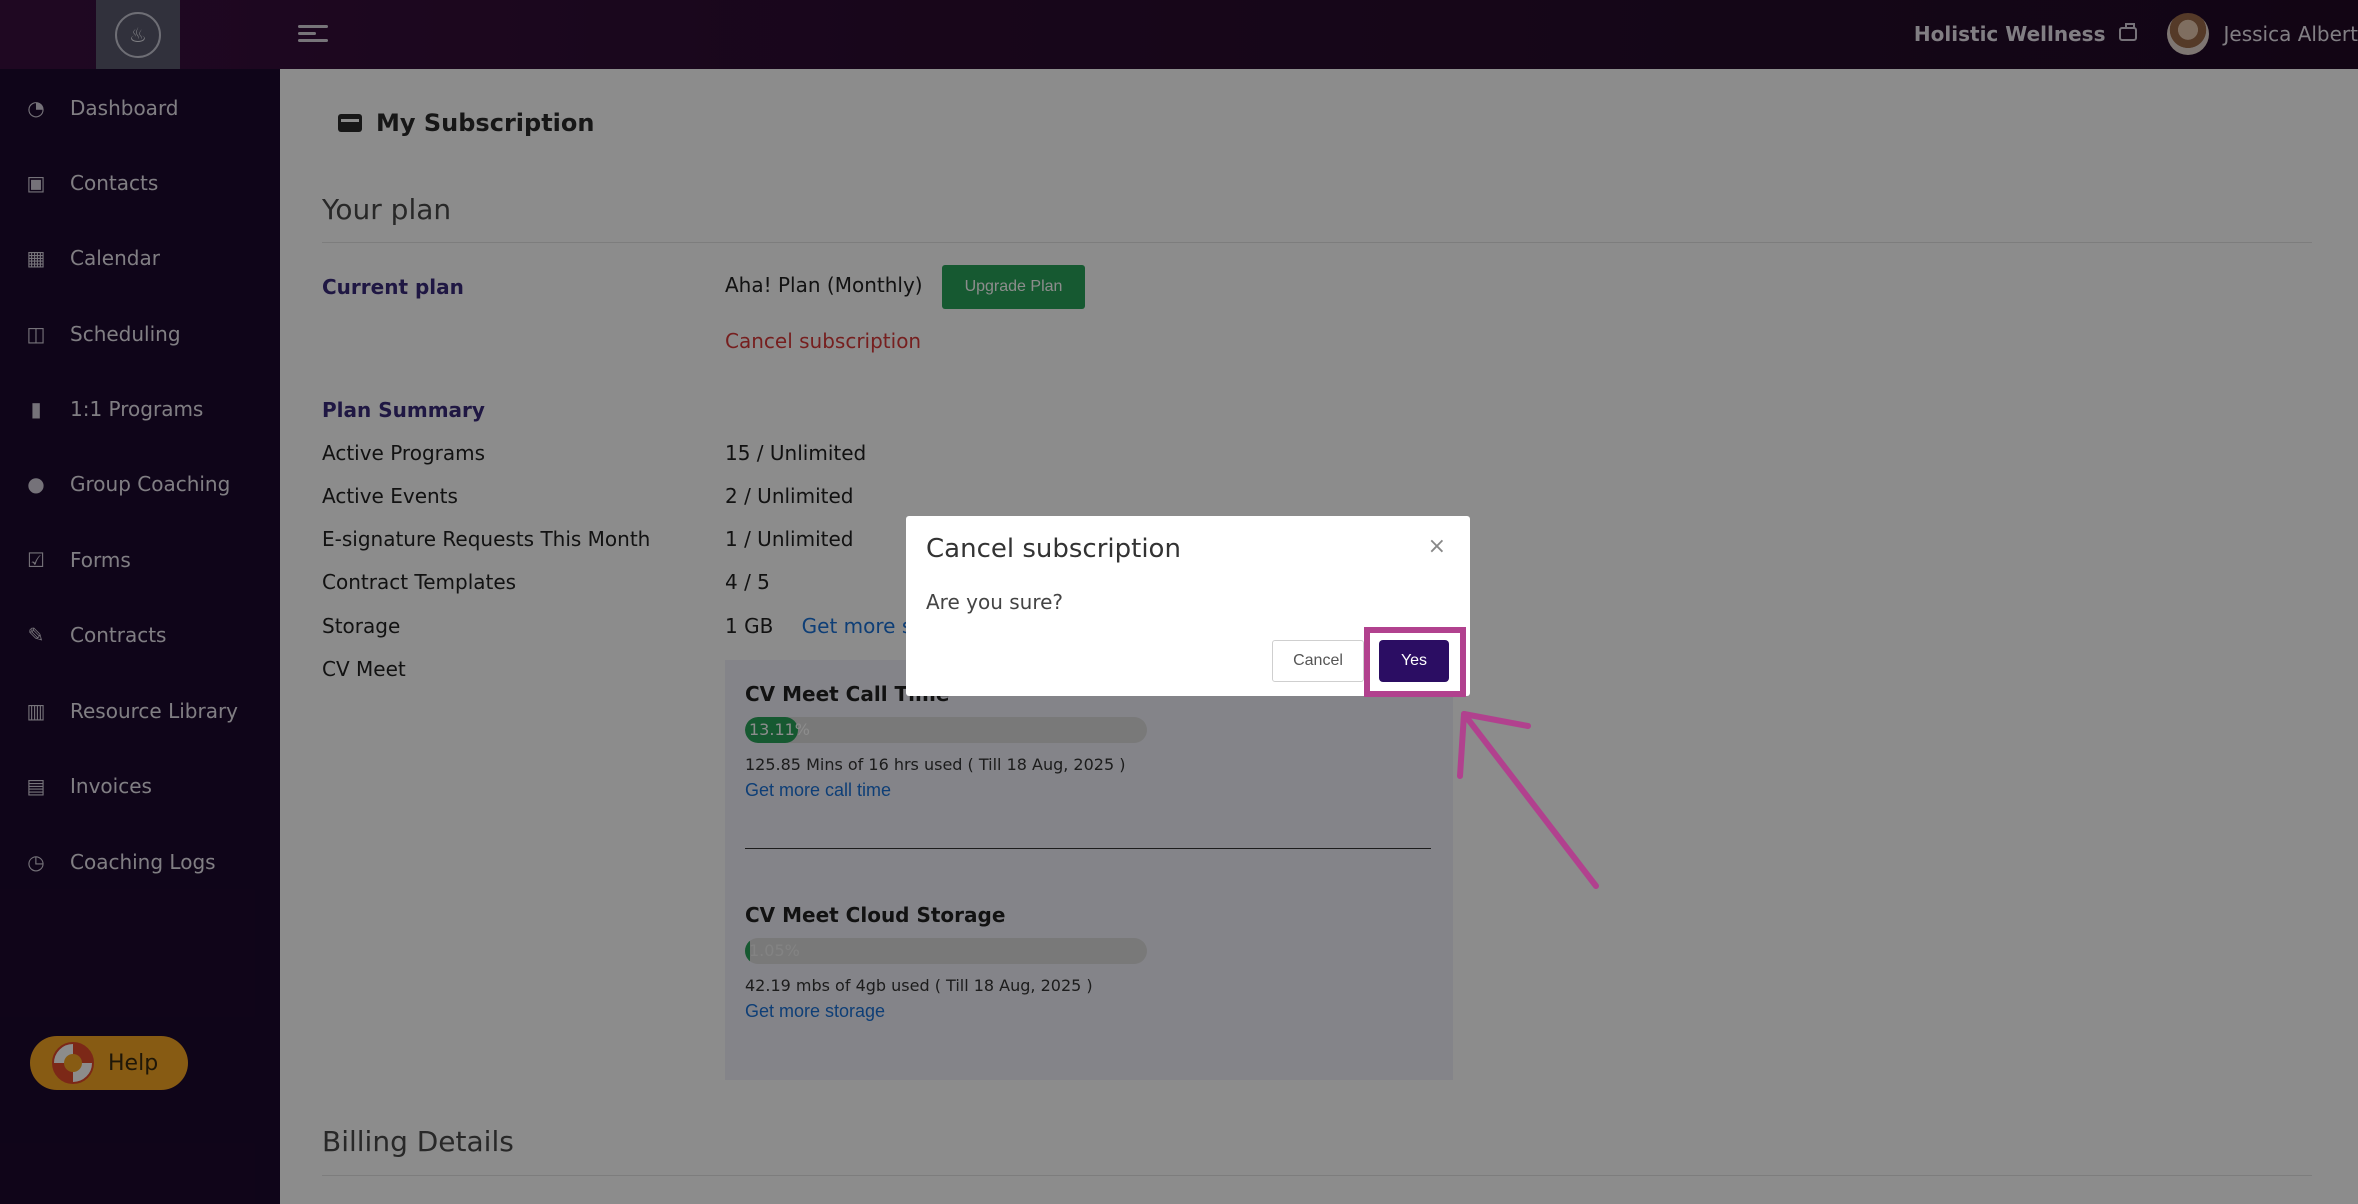 The height and width of the screenshot is (1204, 2358). Describe the element at coordinates (1437, 546) in the screenshot. I see `close-icon: ×` at that location.